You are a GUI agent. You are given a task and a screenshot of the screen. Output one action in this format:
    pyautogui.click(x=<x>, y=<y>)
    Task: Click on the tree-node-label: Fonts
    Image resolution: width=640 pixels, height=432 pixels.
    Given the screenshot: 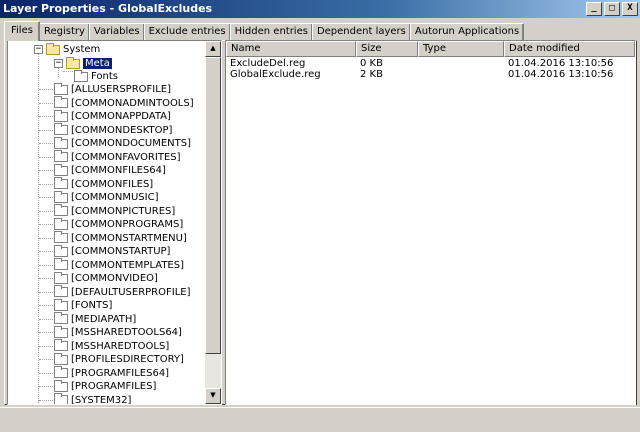 What is the action you would take?
    pyautogui.click(x=104, y=76)
    